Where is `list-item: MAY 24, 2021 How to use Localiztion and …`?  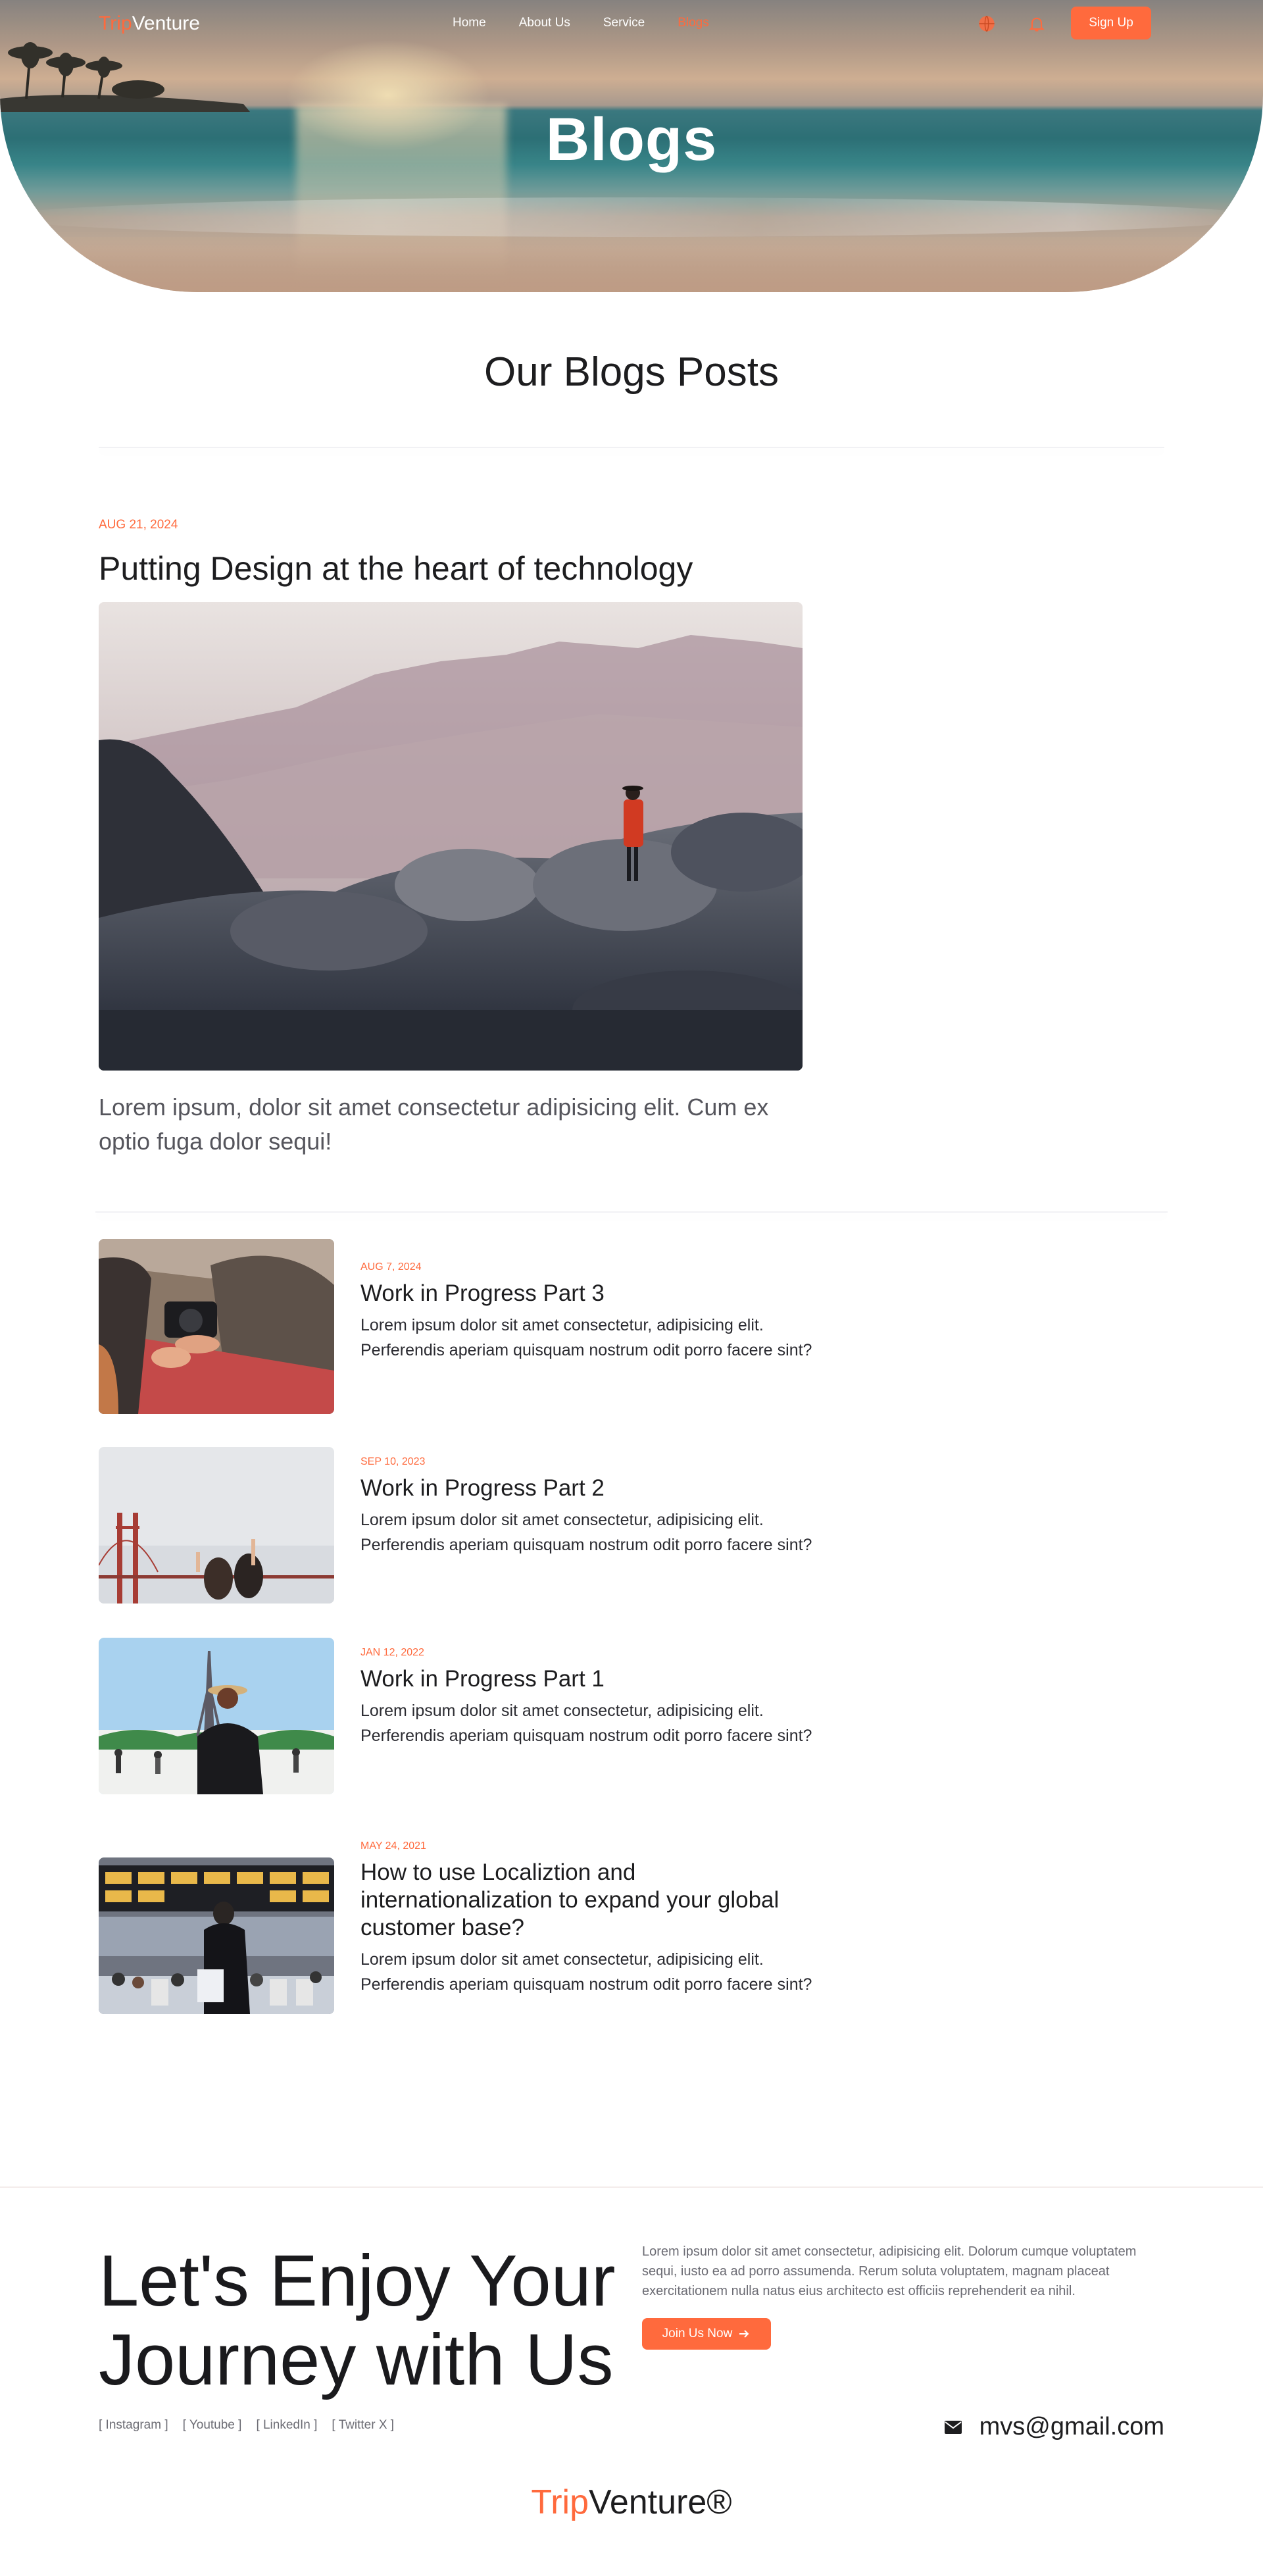
list-item: MAY 24, 2021 How to use Localiztion and … is located at coordinates (681, 2013).